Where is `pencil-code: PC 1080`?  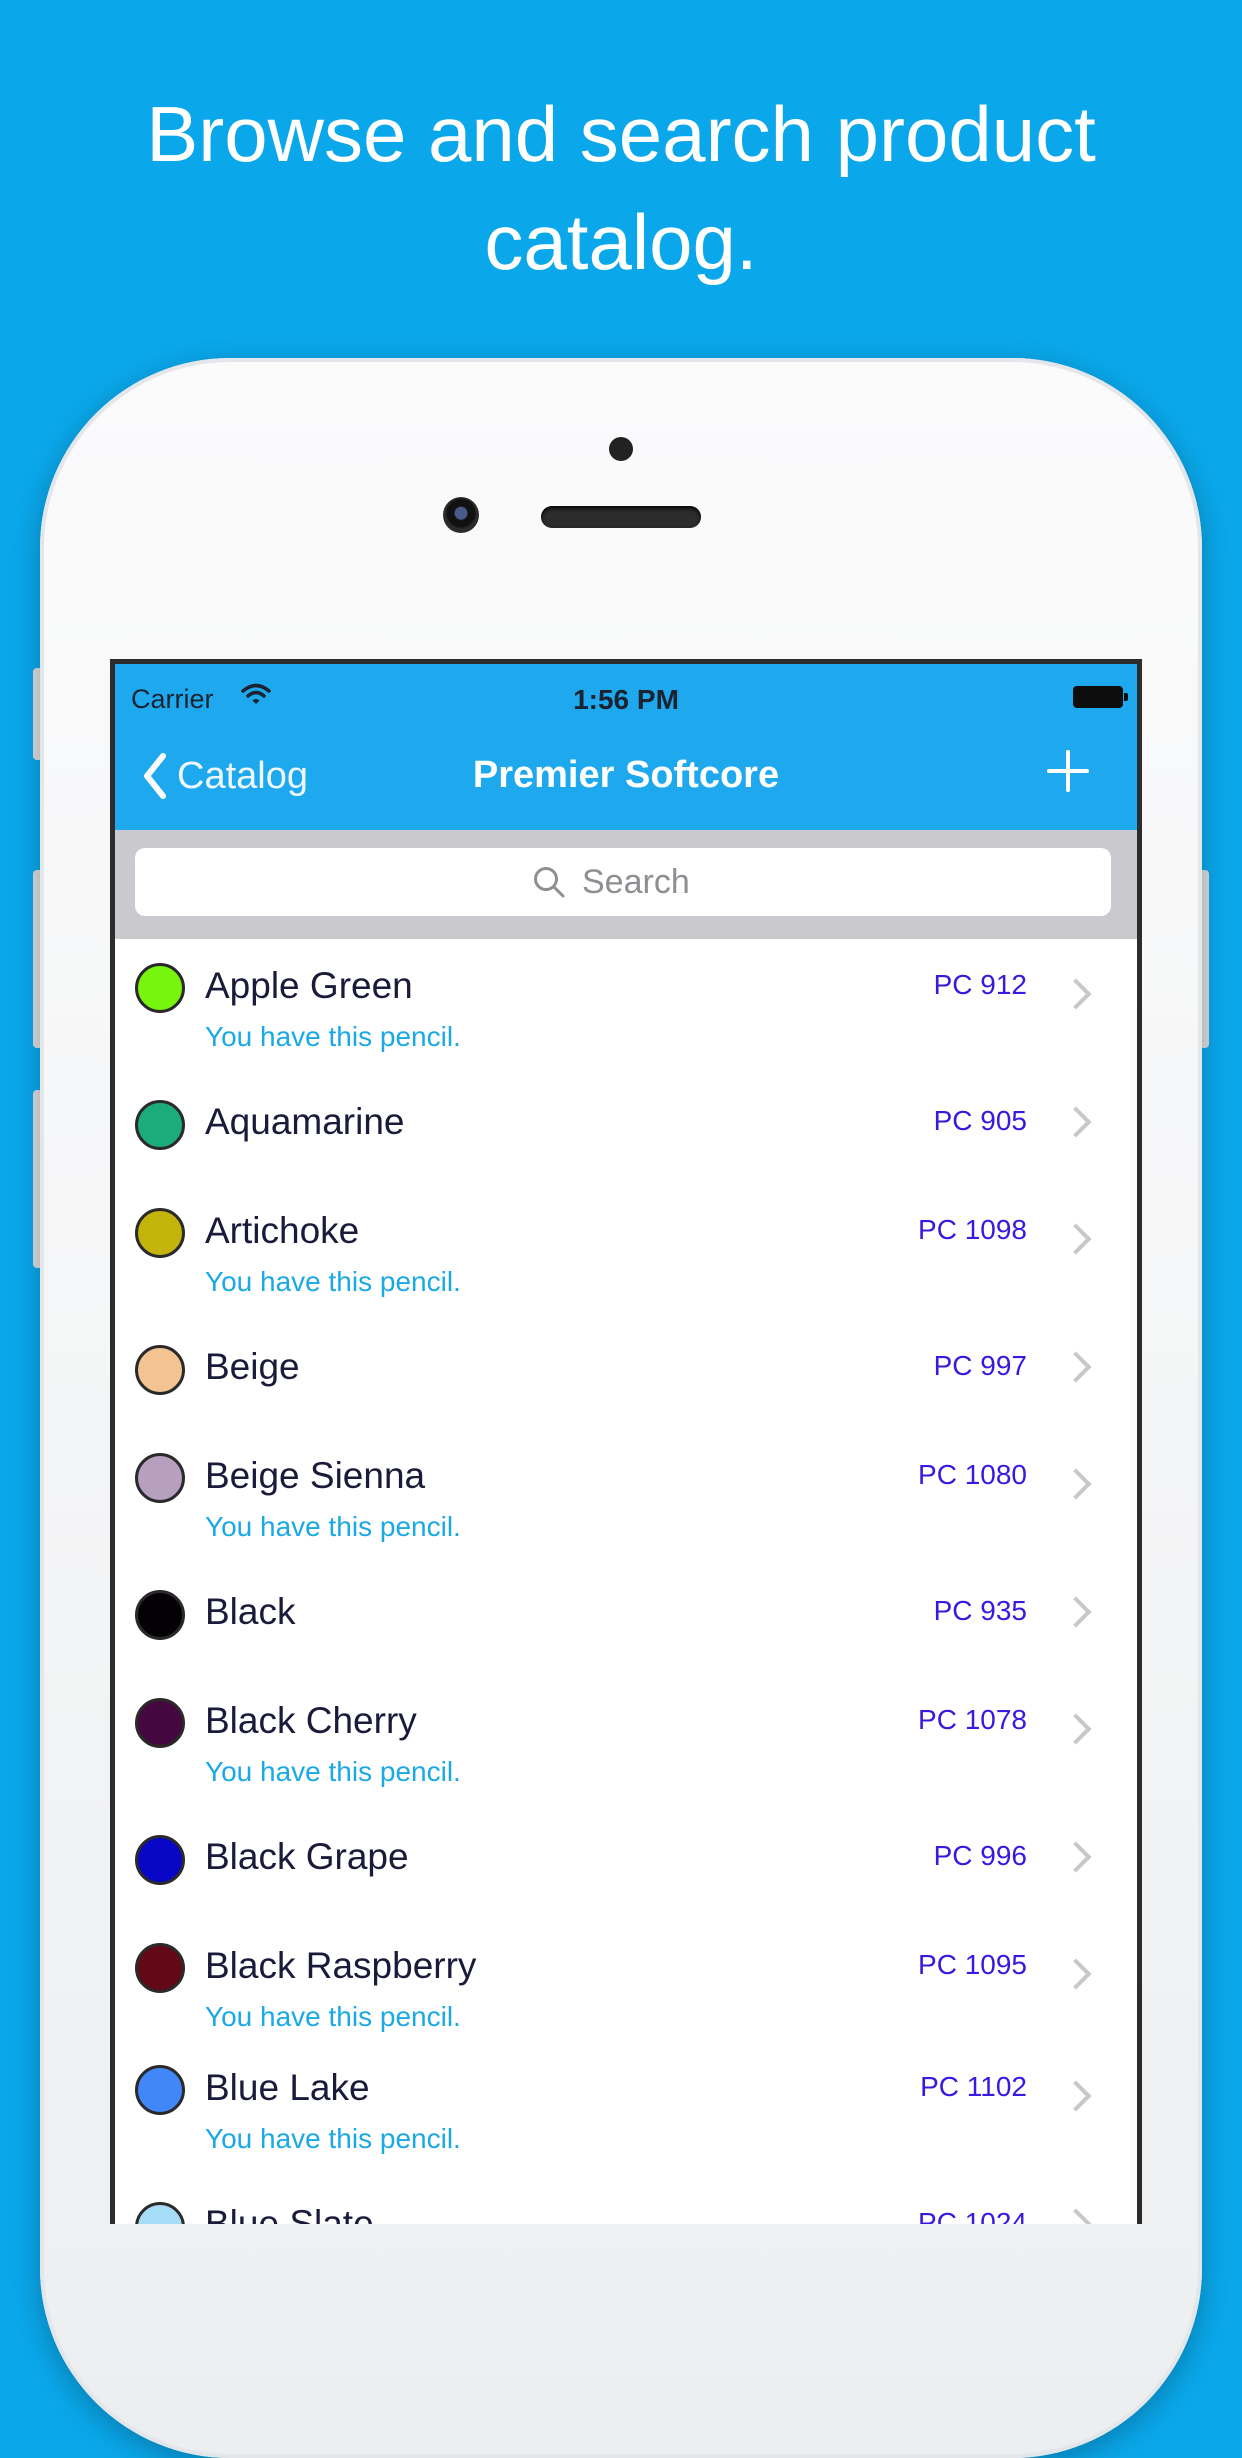
pencil-code: PC 1080 is located at coordinates (972, 1474).